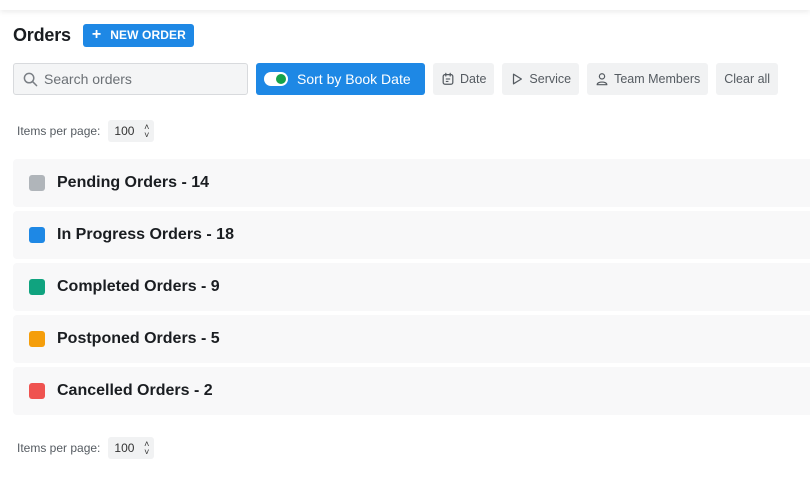  I want to click on clear-all-label: Clear all, so click(747, 79).